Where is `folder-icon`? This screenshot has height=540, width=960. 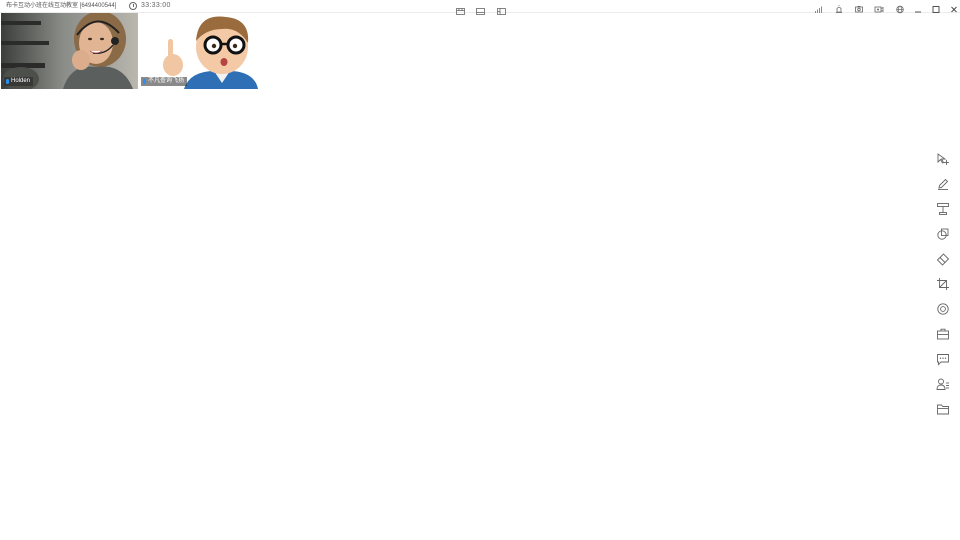
folder-icon is located at coordinates (943, 409).